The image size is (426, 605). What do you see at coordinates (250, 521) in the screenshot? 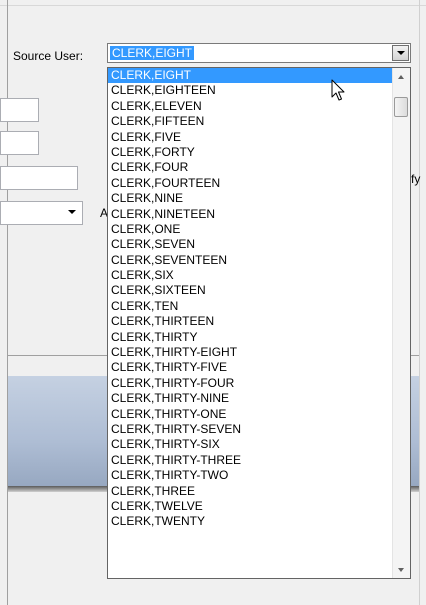
I see `dropdown-option: CLERK,TWENTY` at bounding box center [250, 521].